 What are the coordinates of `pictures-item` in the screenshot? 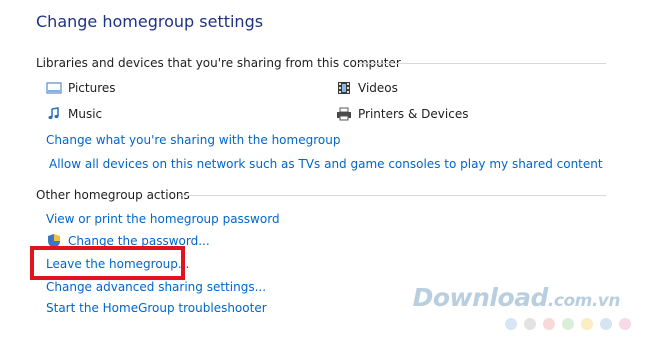 It's located at (54, 89).